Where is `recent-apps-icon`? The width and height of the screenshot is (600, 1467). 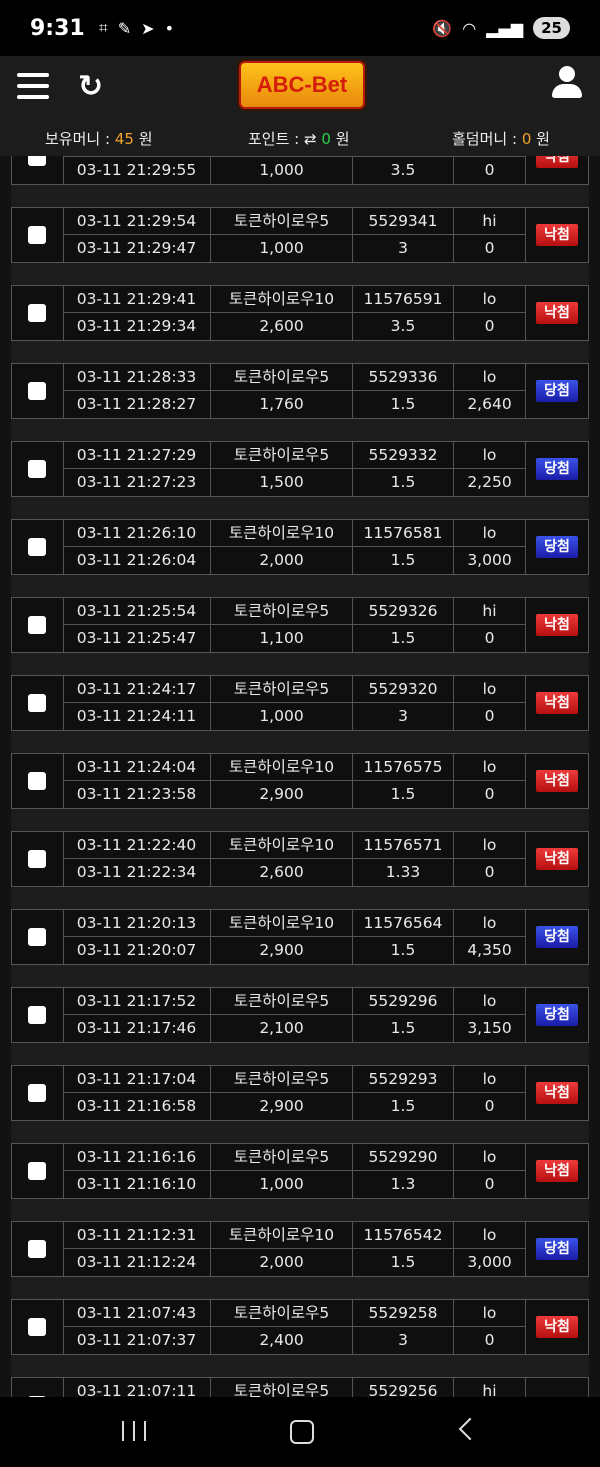
recent-apps-icon is located at coordinates (134, 1431).